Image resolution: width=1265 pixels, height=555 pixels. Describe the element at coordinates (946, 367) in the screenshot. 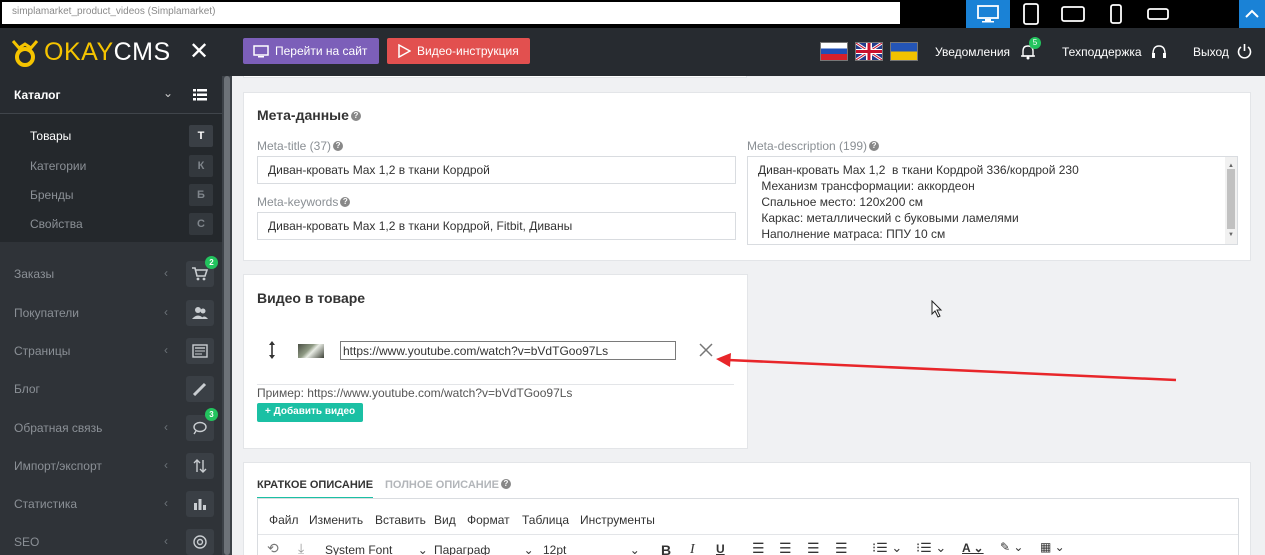

I see `annotation-arrow` at that location.